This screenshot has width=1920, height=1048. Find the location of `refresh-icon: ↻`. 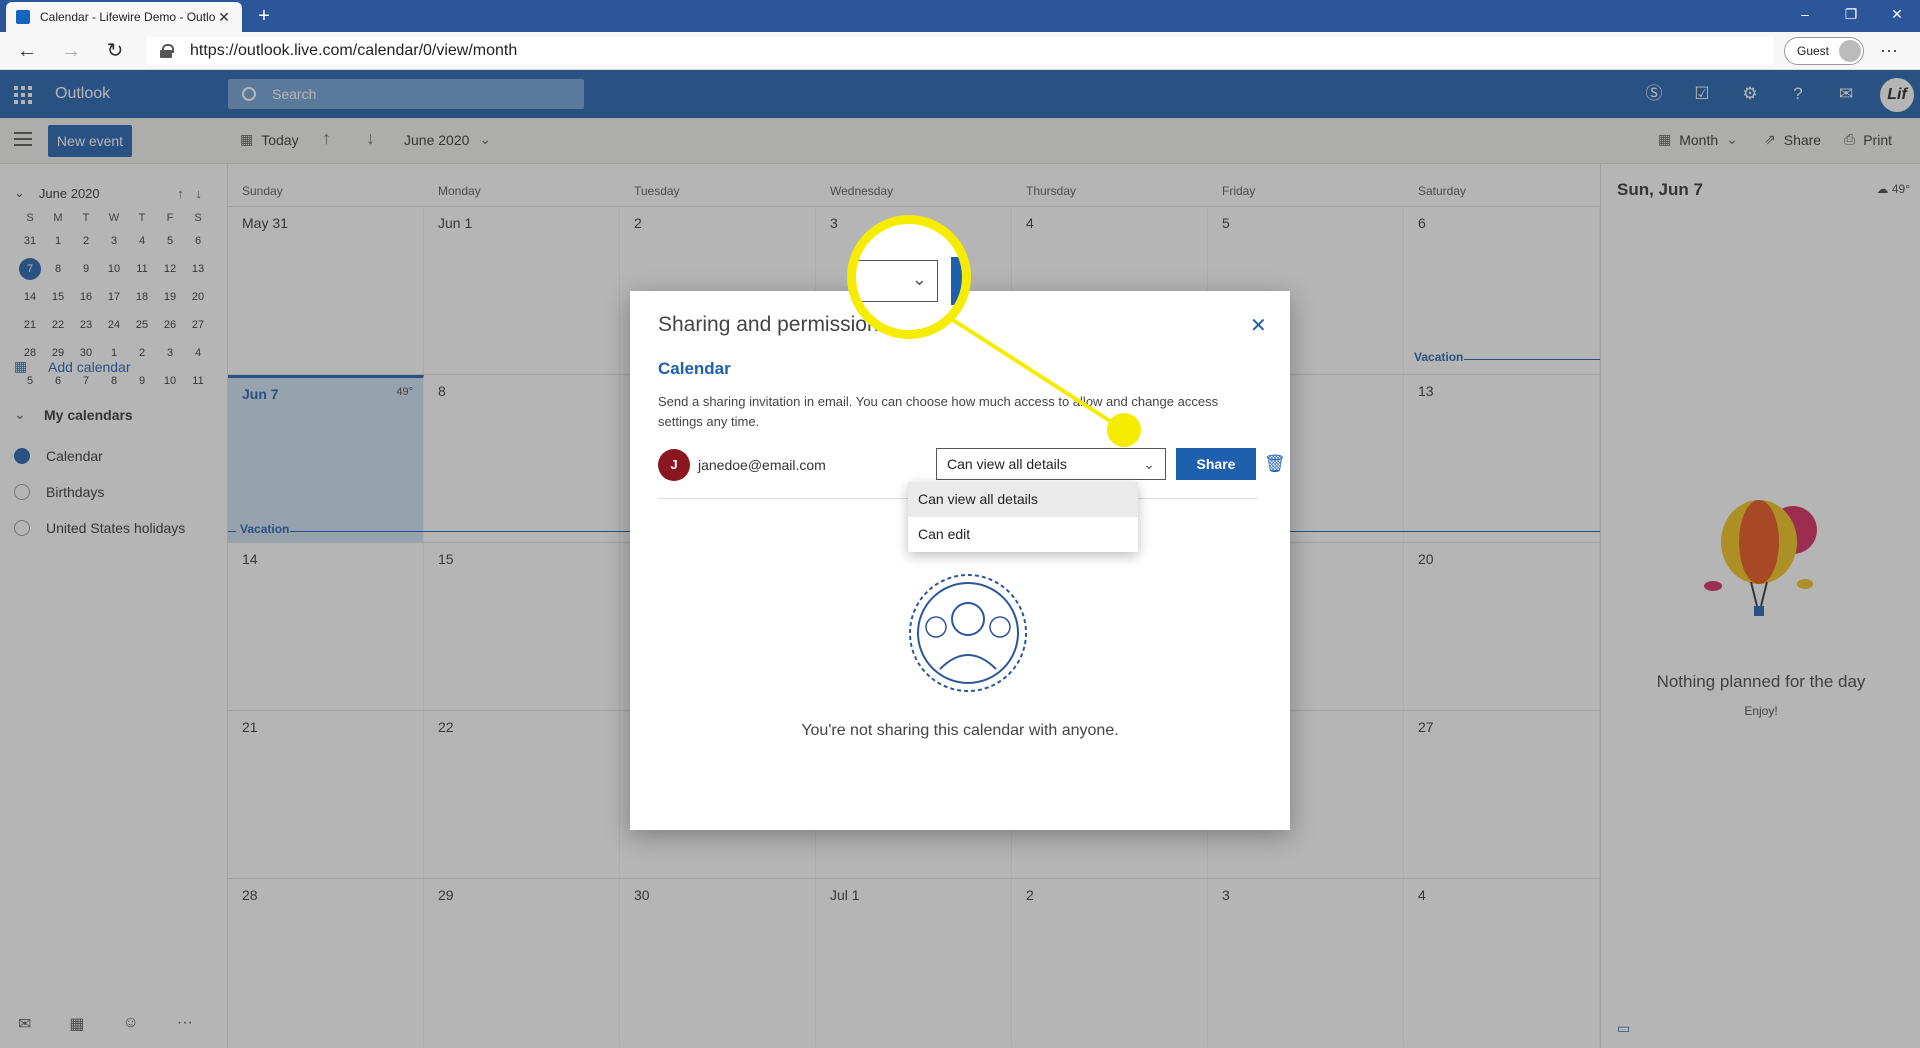

refresh-icon: ↻ is located at coordinates (115, 52).